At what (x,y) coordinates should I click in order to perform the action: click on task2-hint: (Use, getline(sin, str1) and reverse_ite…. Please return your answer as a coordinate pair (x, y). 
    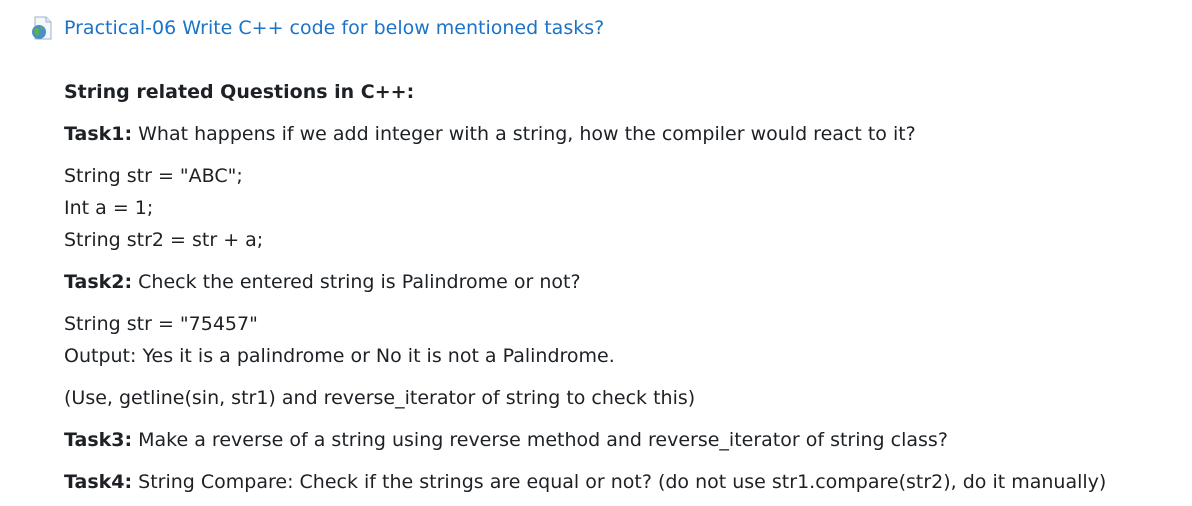
    Looking at the image, I should click on (380, 398).